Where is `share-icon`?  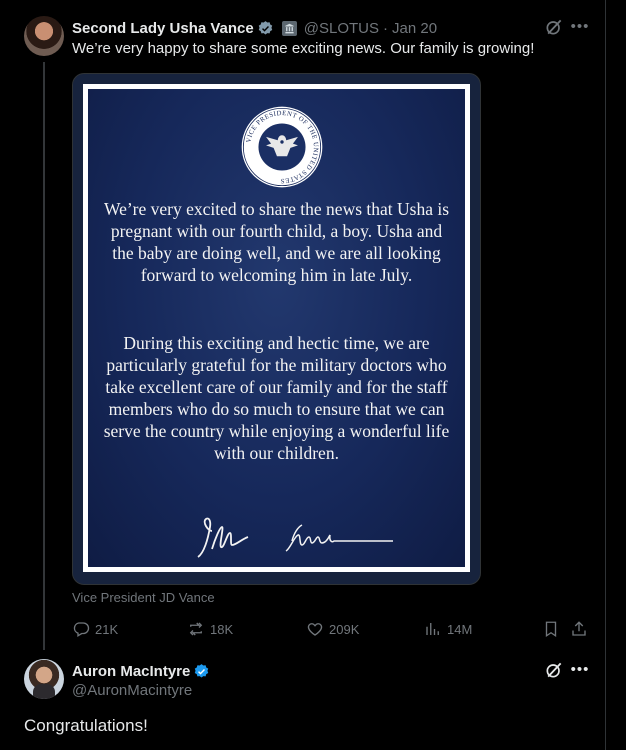 share-icon is located at coordinates (579, 629).